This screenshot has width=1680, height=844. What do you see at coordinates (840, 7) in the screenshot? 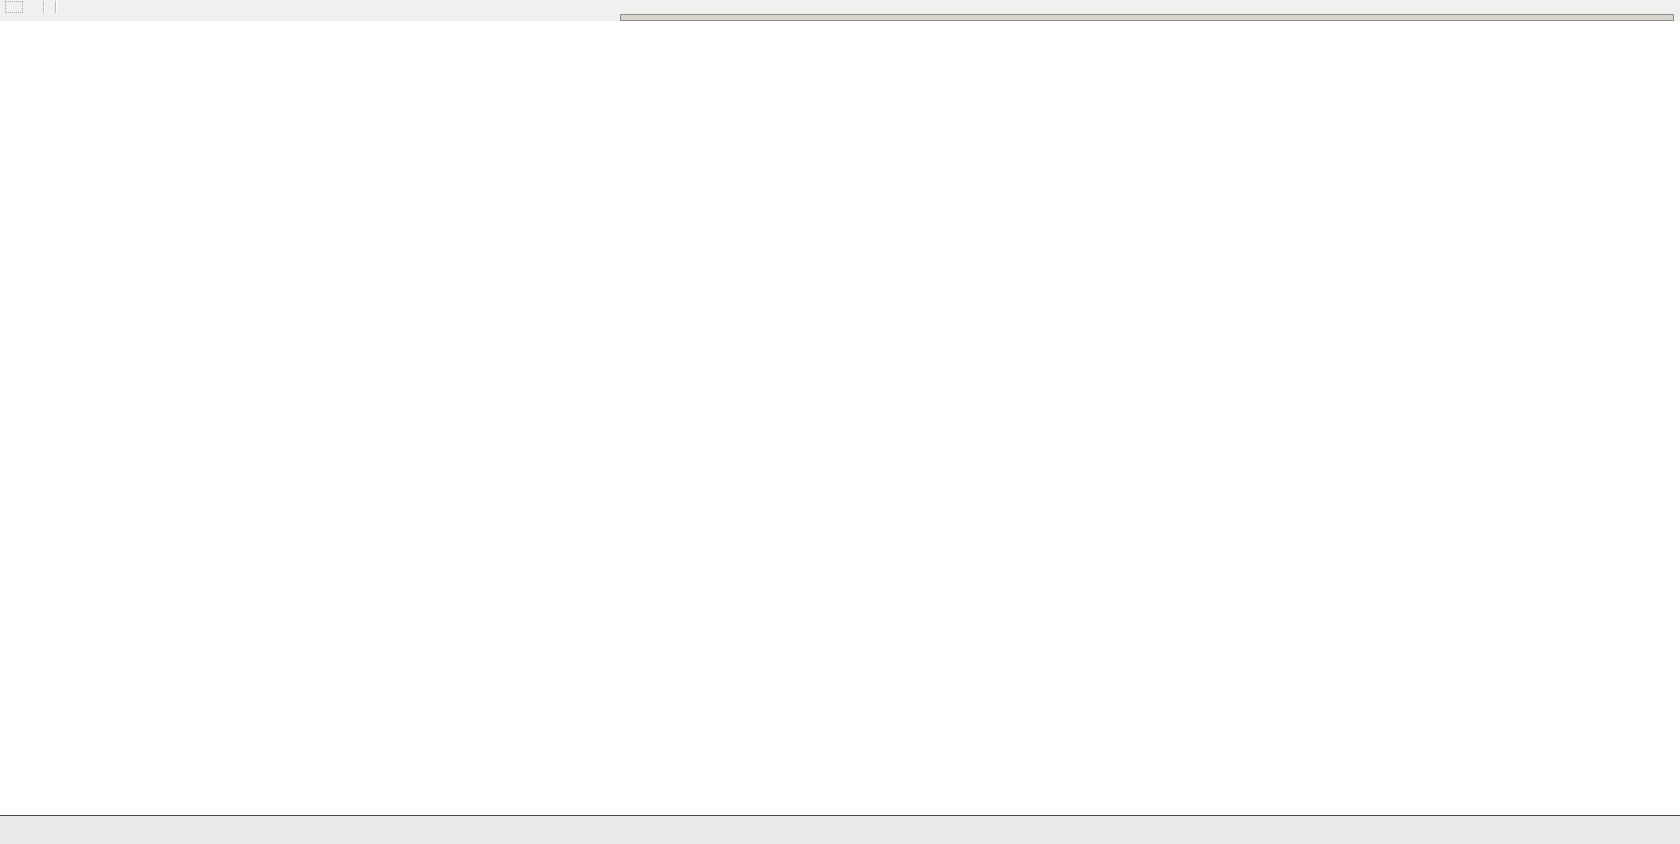
I see `toolbar` at bounding box center [840, 7].